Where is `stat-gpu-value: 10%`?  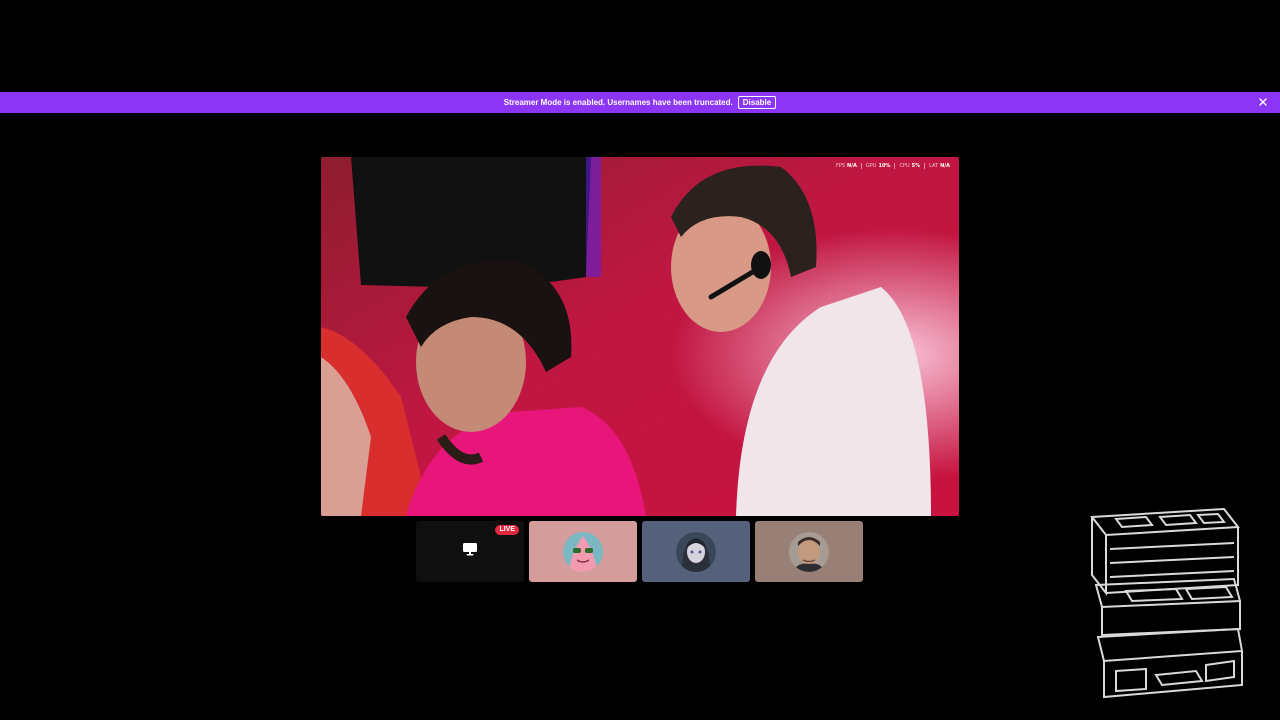
stat-gpu-value: 10% is located at coordinates (884, 166).